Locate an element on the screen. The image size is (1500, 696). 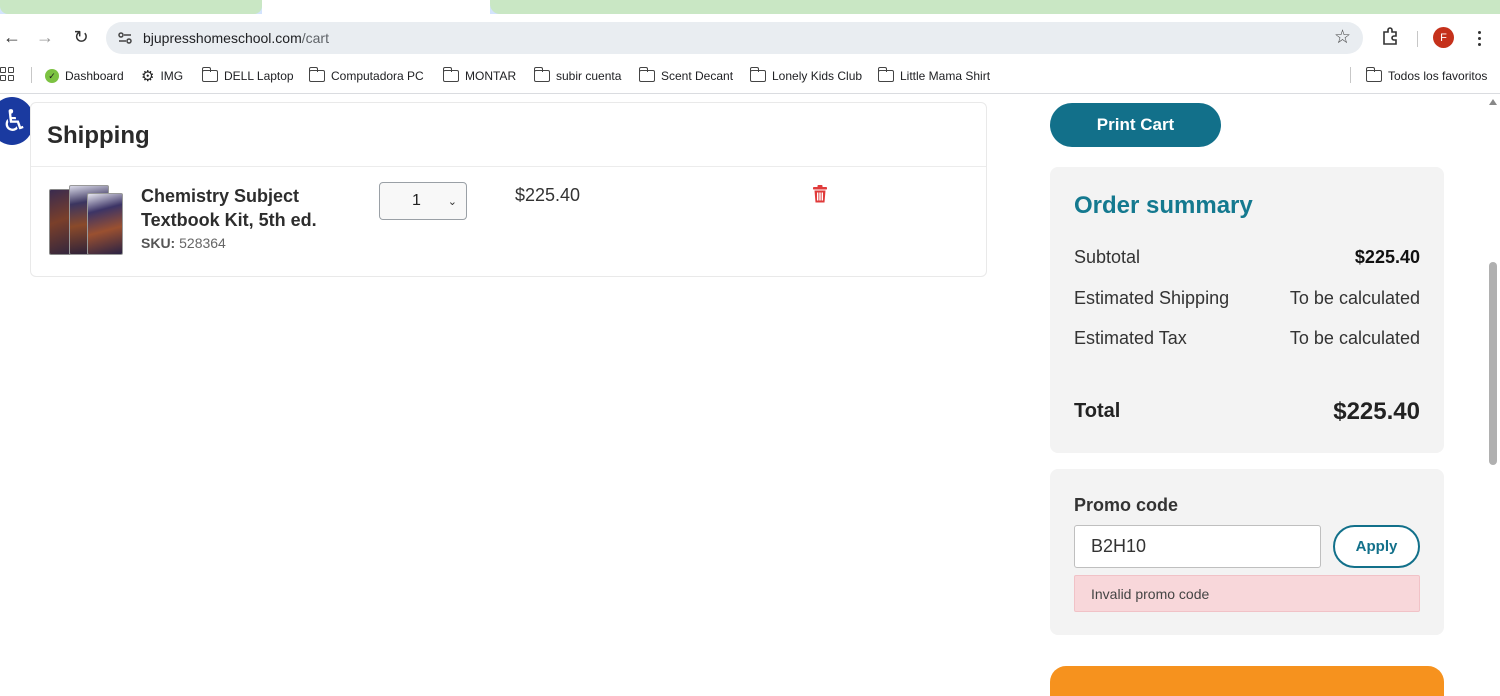
page-scrollbar is located at coordinates (1493, 386).